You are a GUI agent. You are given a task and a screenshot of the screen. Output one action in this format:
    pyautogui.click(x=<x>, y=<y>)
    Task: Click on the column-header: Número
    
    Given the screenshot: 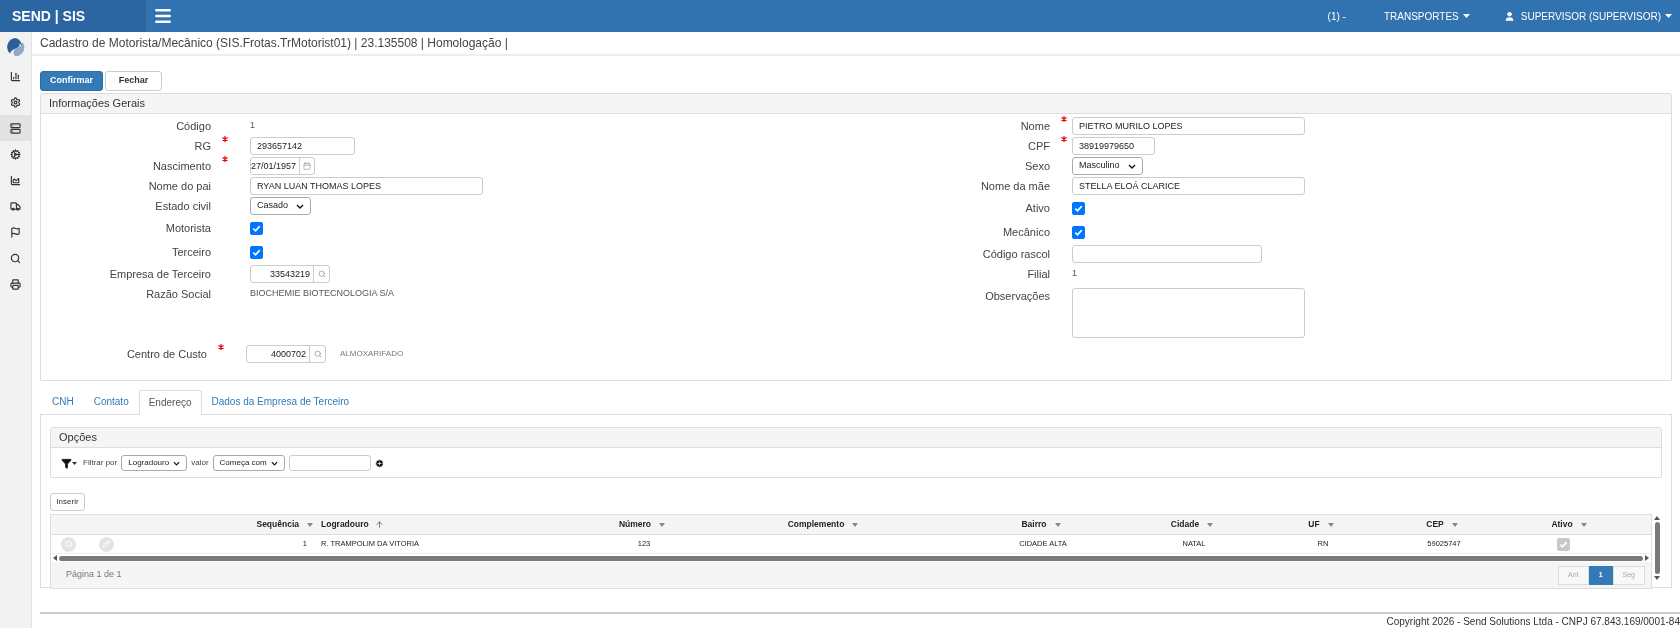 What is the action you would take?
    pyautogui.click(x=644, y=524)
    